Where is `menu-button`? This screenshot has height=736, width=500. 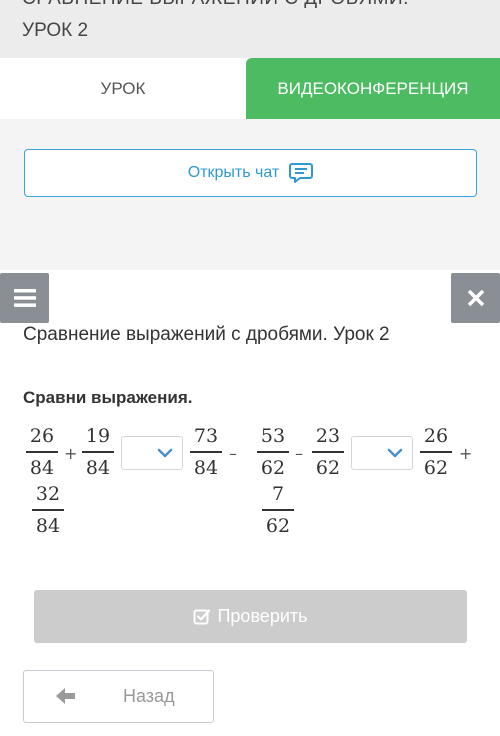 menu-button is located at coordinates (24, 298).